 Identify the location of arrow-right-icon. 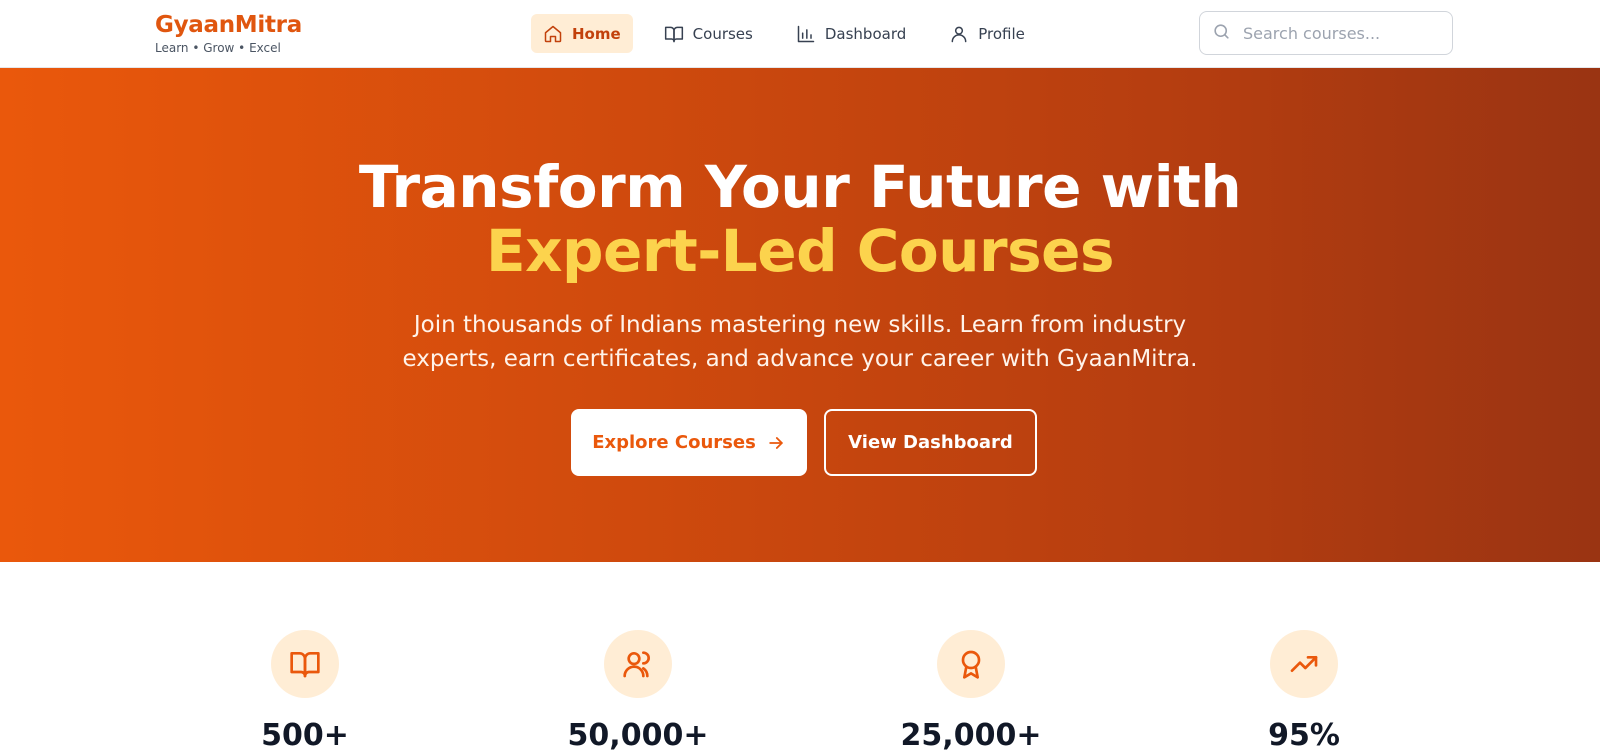
(776, 443).